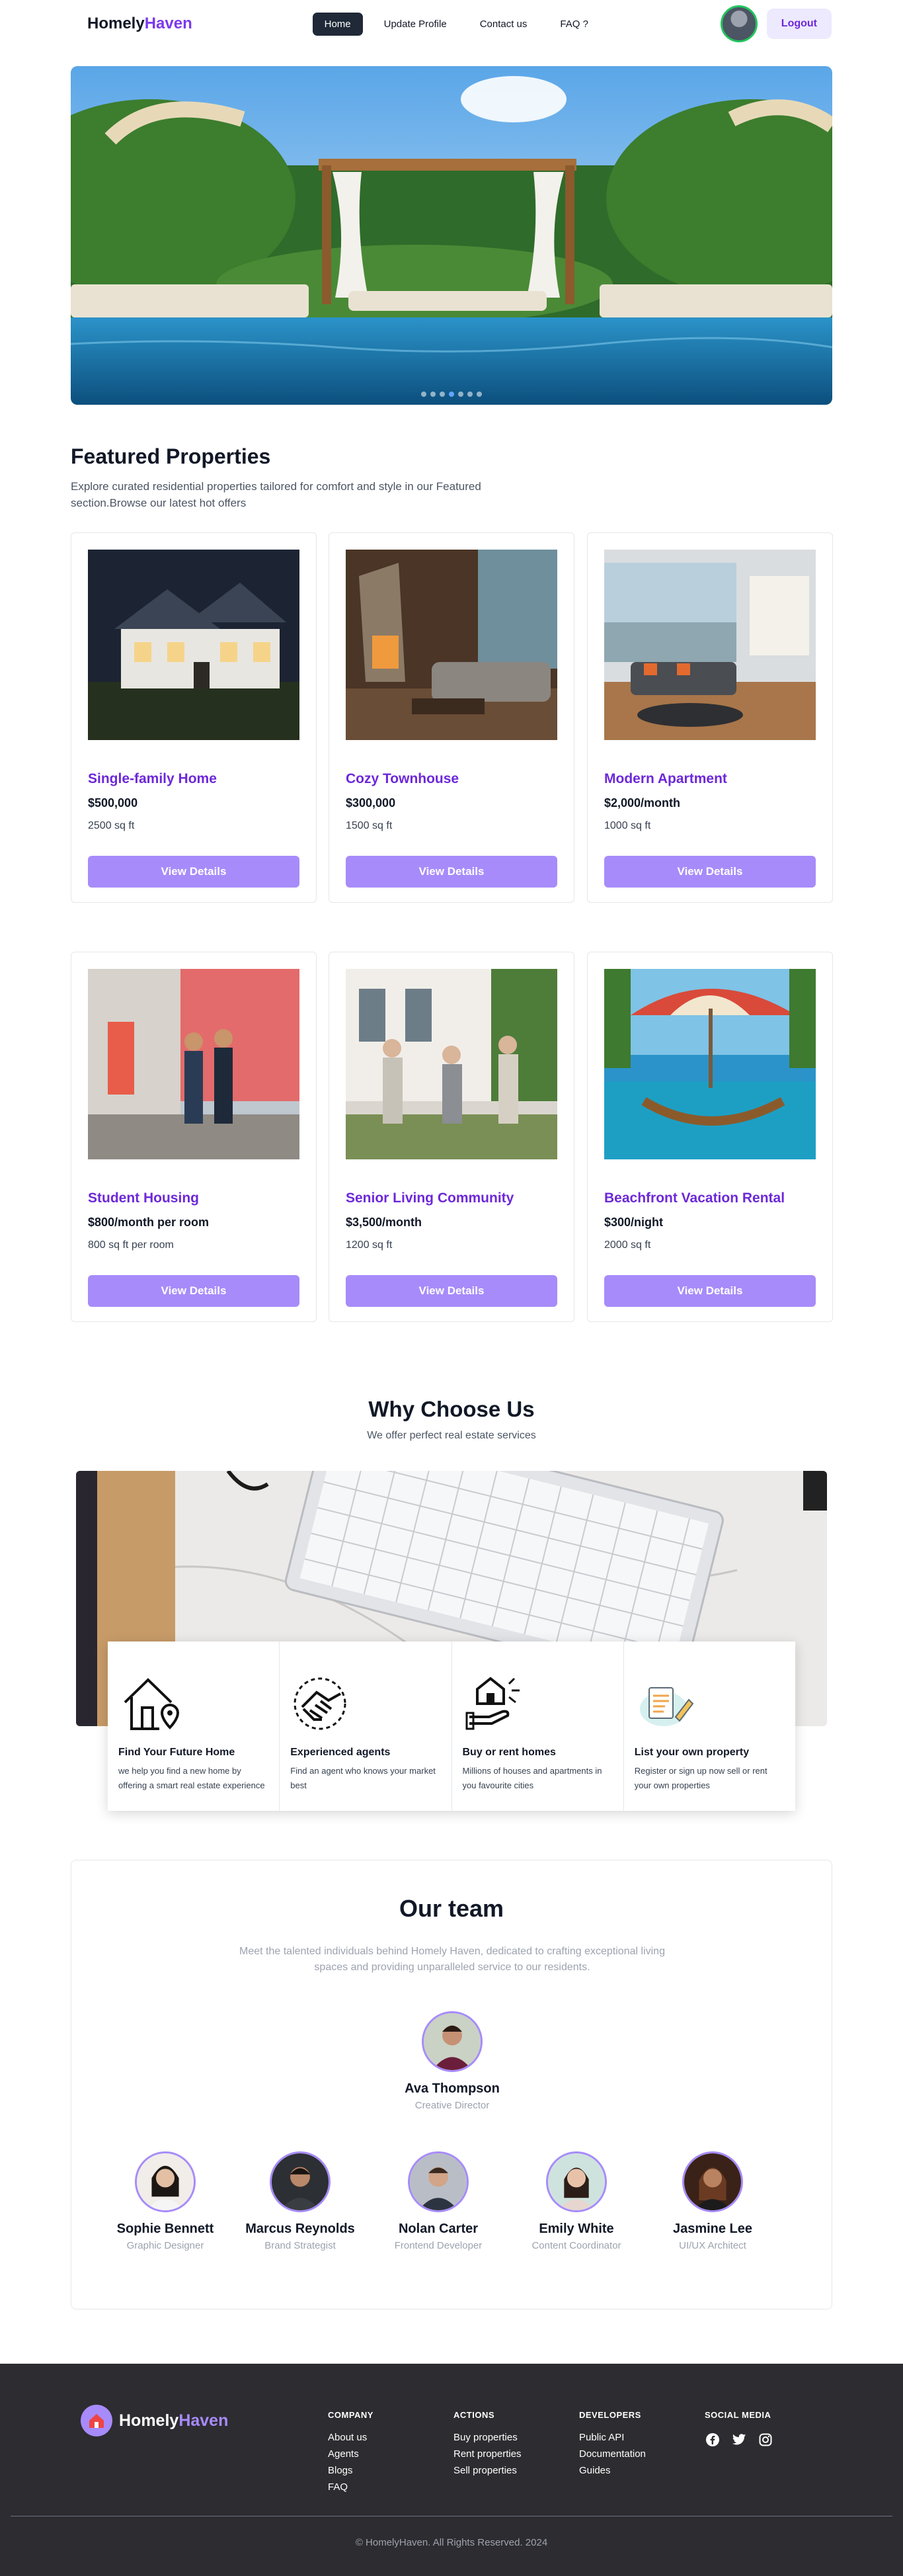 Image resolution: width=903 pixels, height=2576 pixels. I want to click on team-director: Ava Thompson Creative Director, so click(452, 2061).